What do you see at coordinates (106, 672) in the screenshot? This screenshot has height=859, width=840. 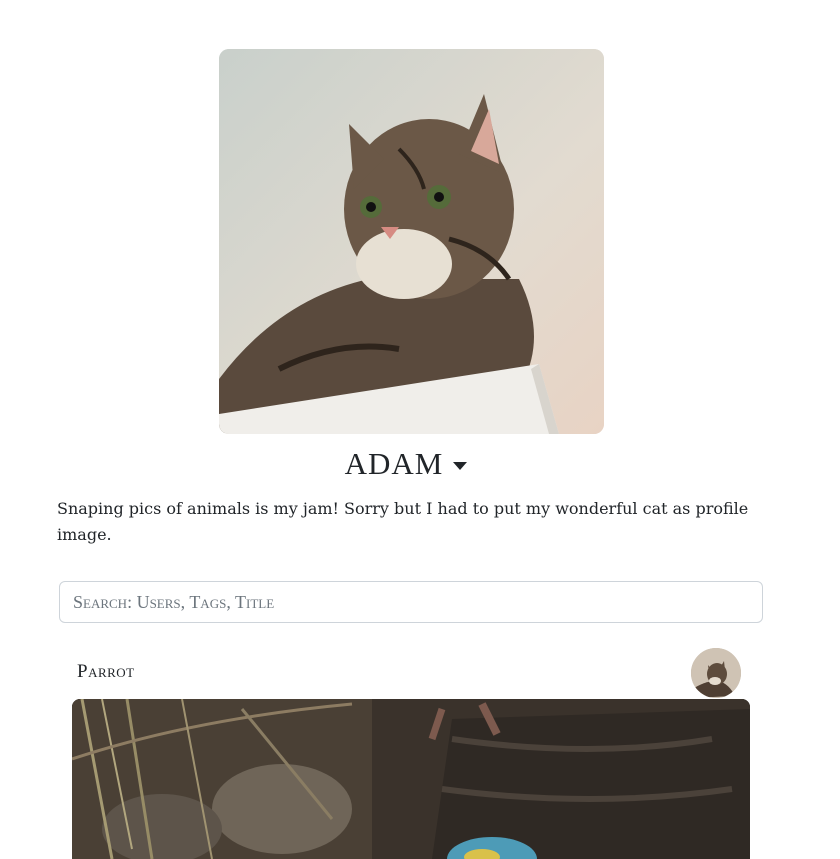 I see `post-title: Parrot` at bounding box center [106, 672].